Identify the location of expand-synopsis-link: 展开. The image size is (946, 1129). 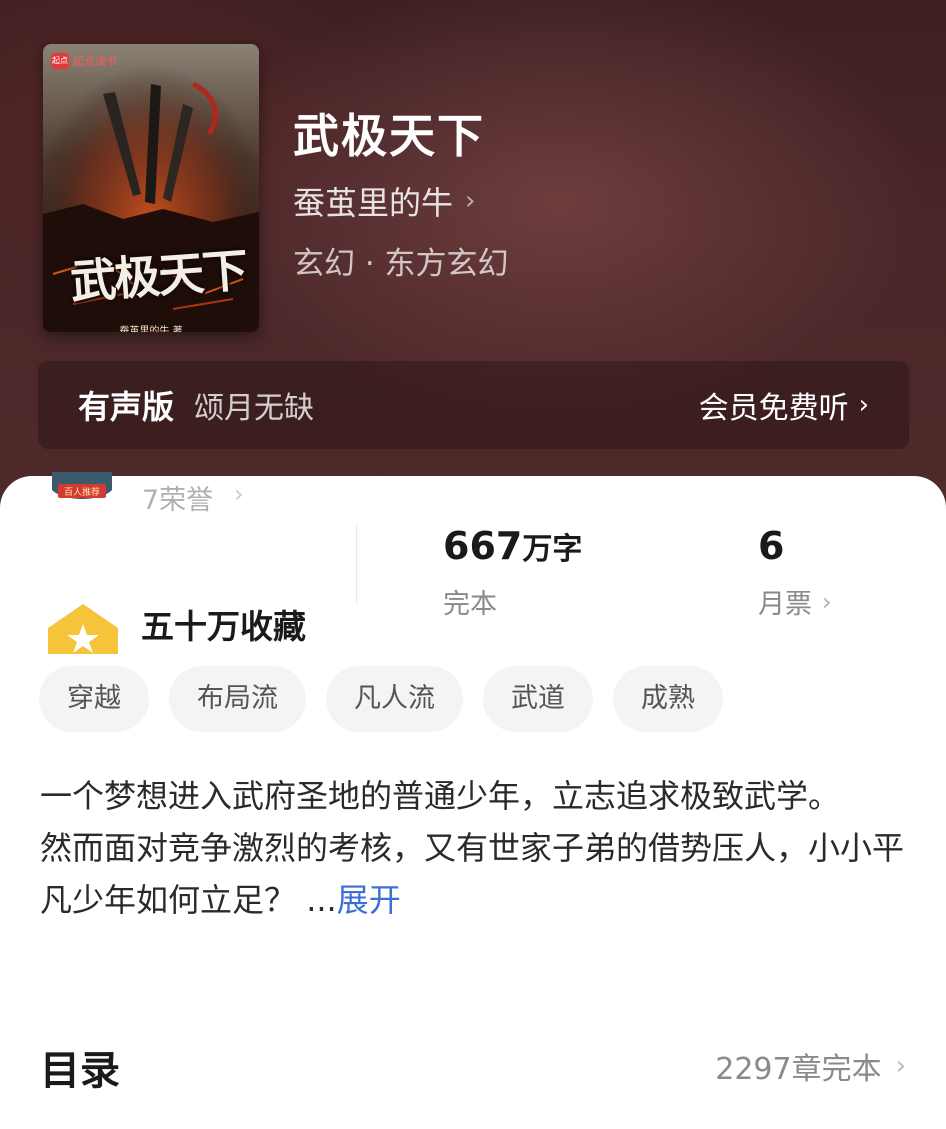
(369, 900).